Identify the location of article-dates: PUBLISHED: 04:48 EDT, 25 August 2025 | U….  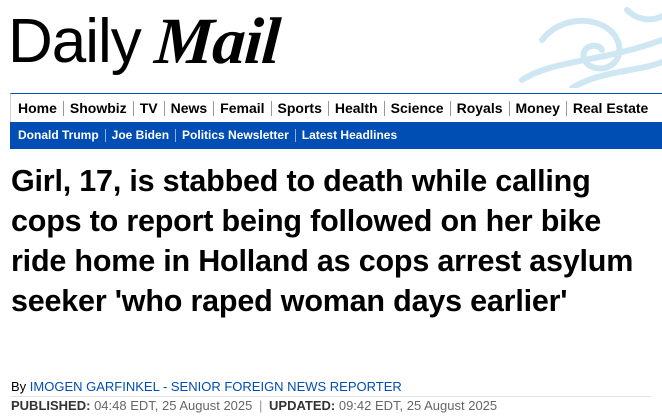
(254, 405).